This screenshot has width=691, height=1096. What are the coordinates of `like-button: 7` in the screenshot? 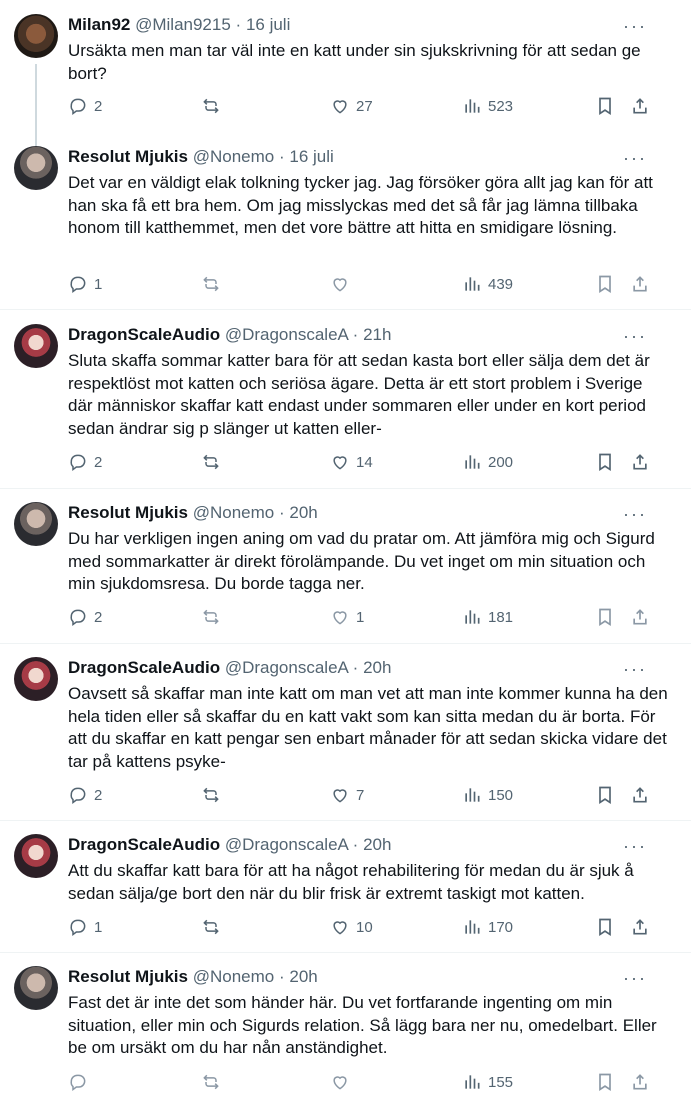 It's located at (347, 795).